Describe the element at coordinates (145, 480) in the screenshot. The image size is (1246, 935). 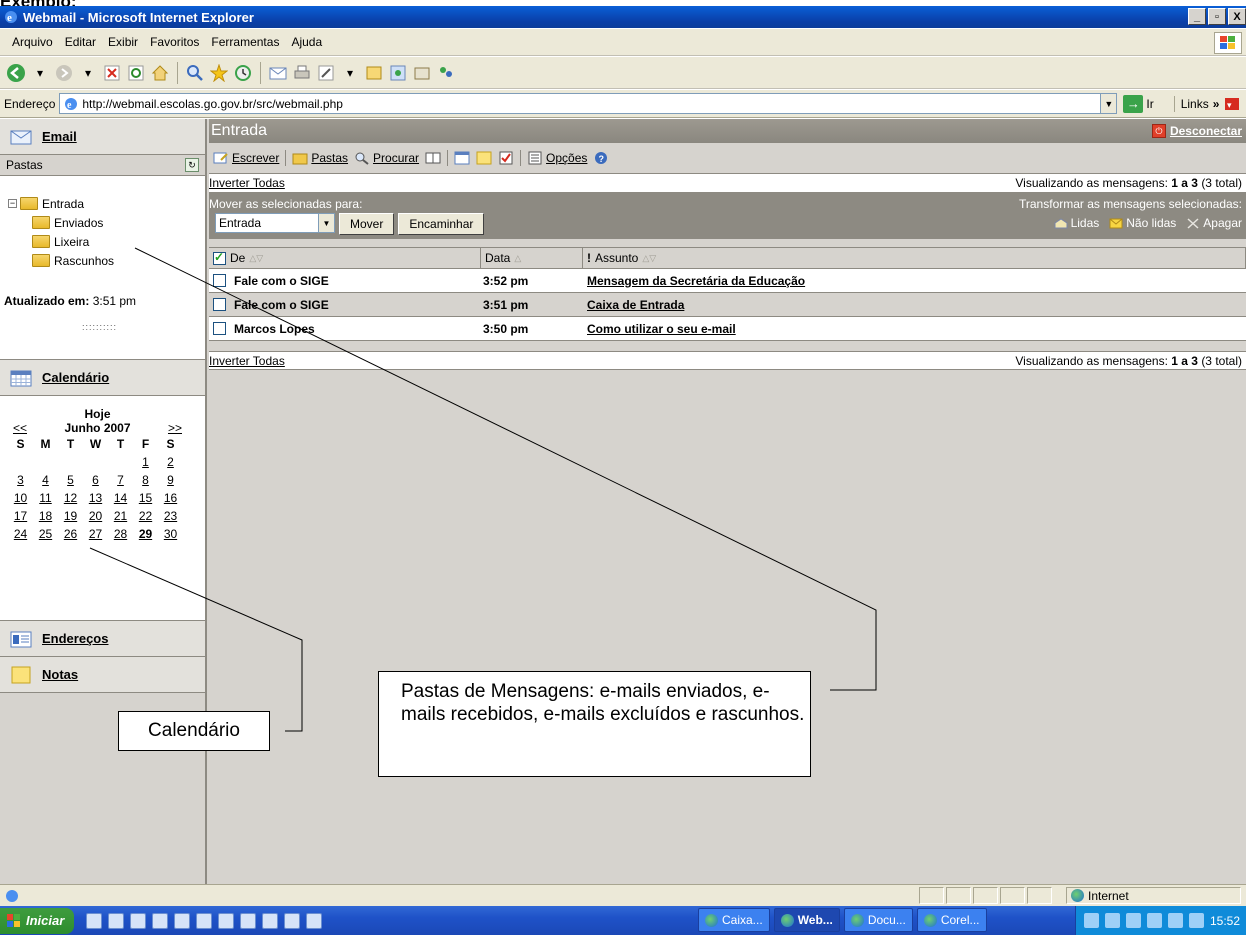
I see `calendar-day: 8` at that location.